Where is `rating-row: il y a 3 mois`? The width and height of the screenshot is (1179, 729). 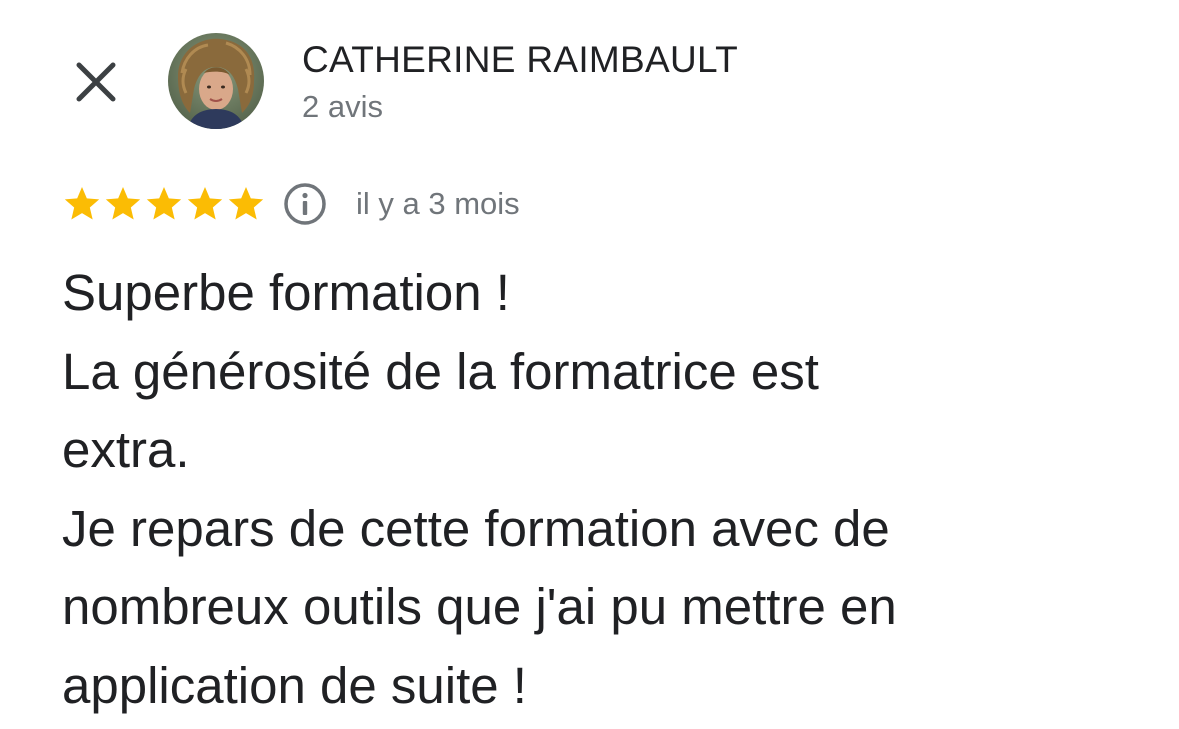 rating-row: il y a 3 mois is located at coordinates (291, 204).